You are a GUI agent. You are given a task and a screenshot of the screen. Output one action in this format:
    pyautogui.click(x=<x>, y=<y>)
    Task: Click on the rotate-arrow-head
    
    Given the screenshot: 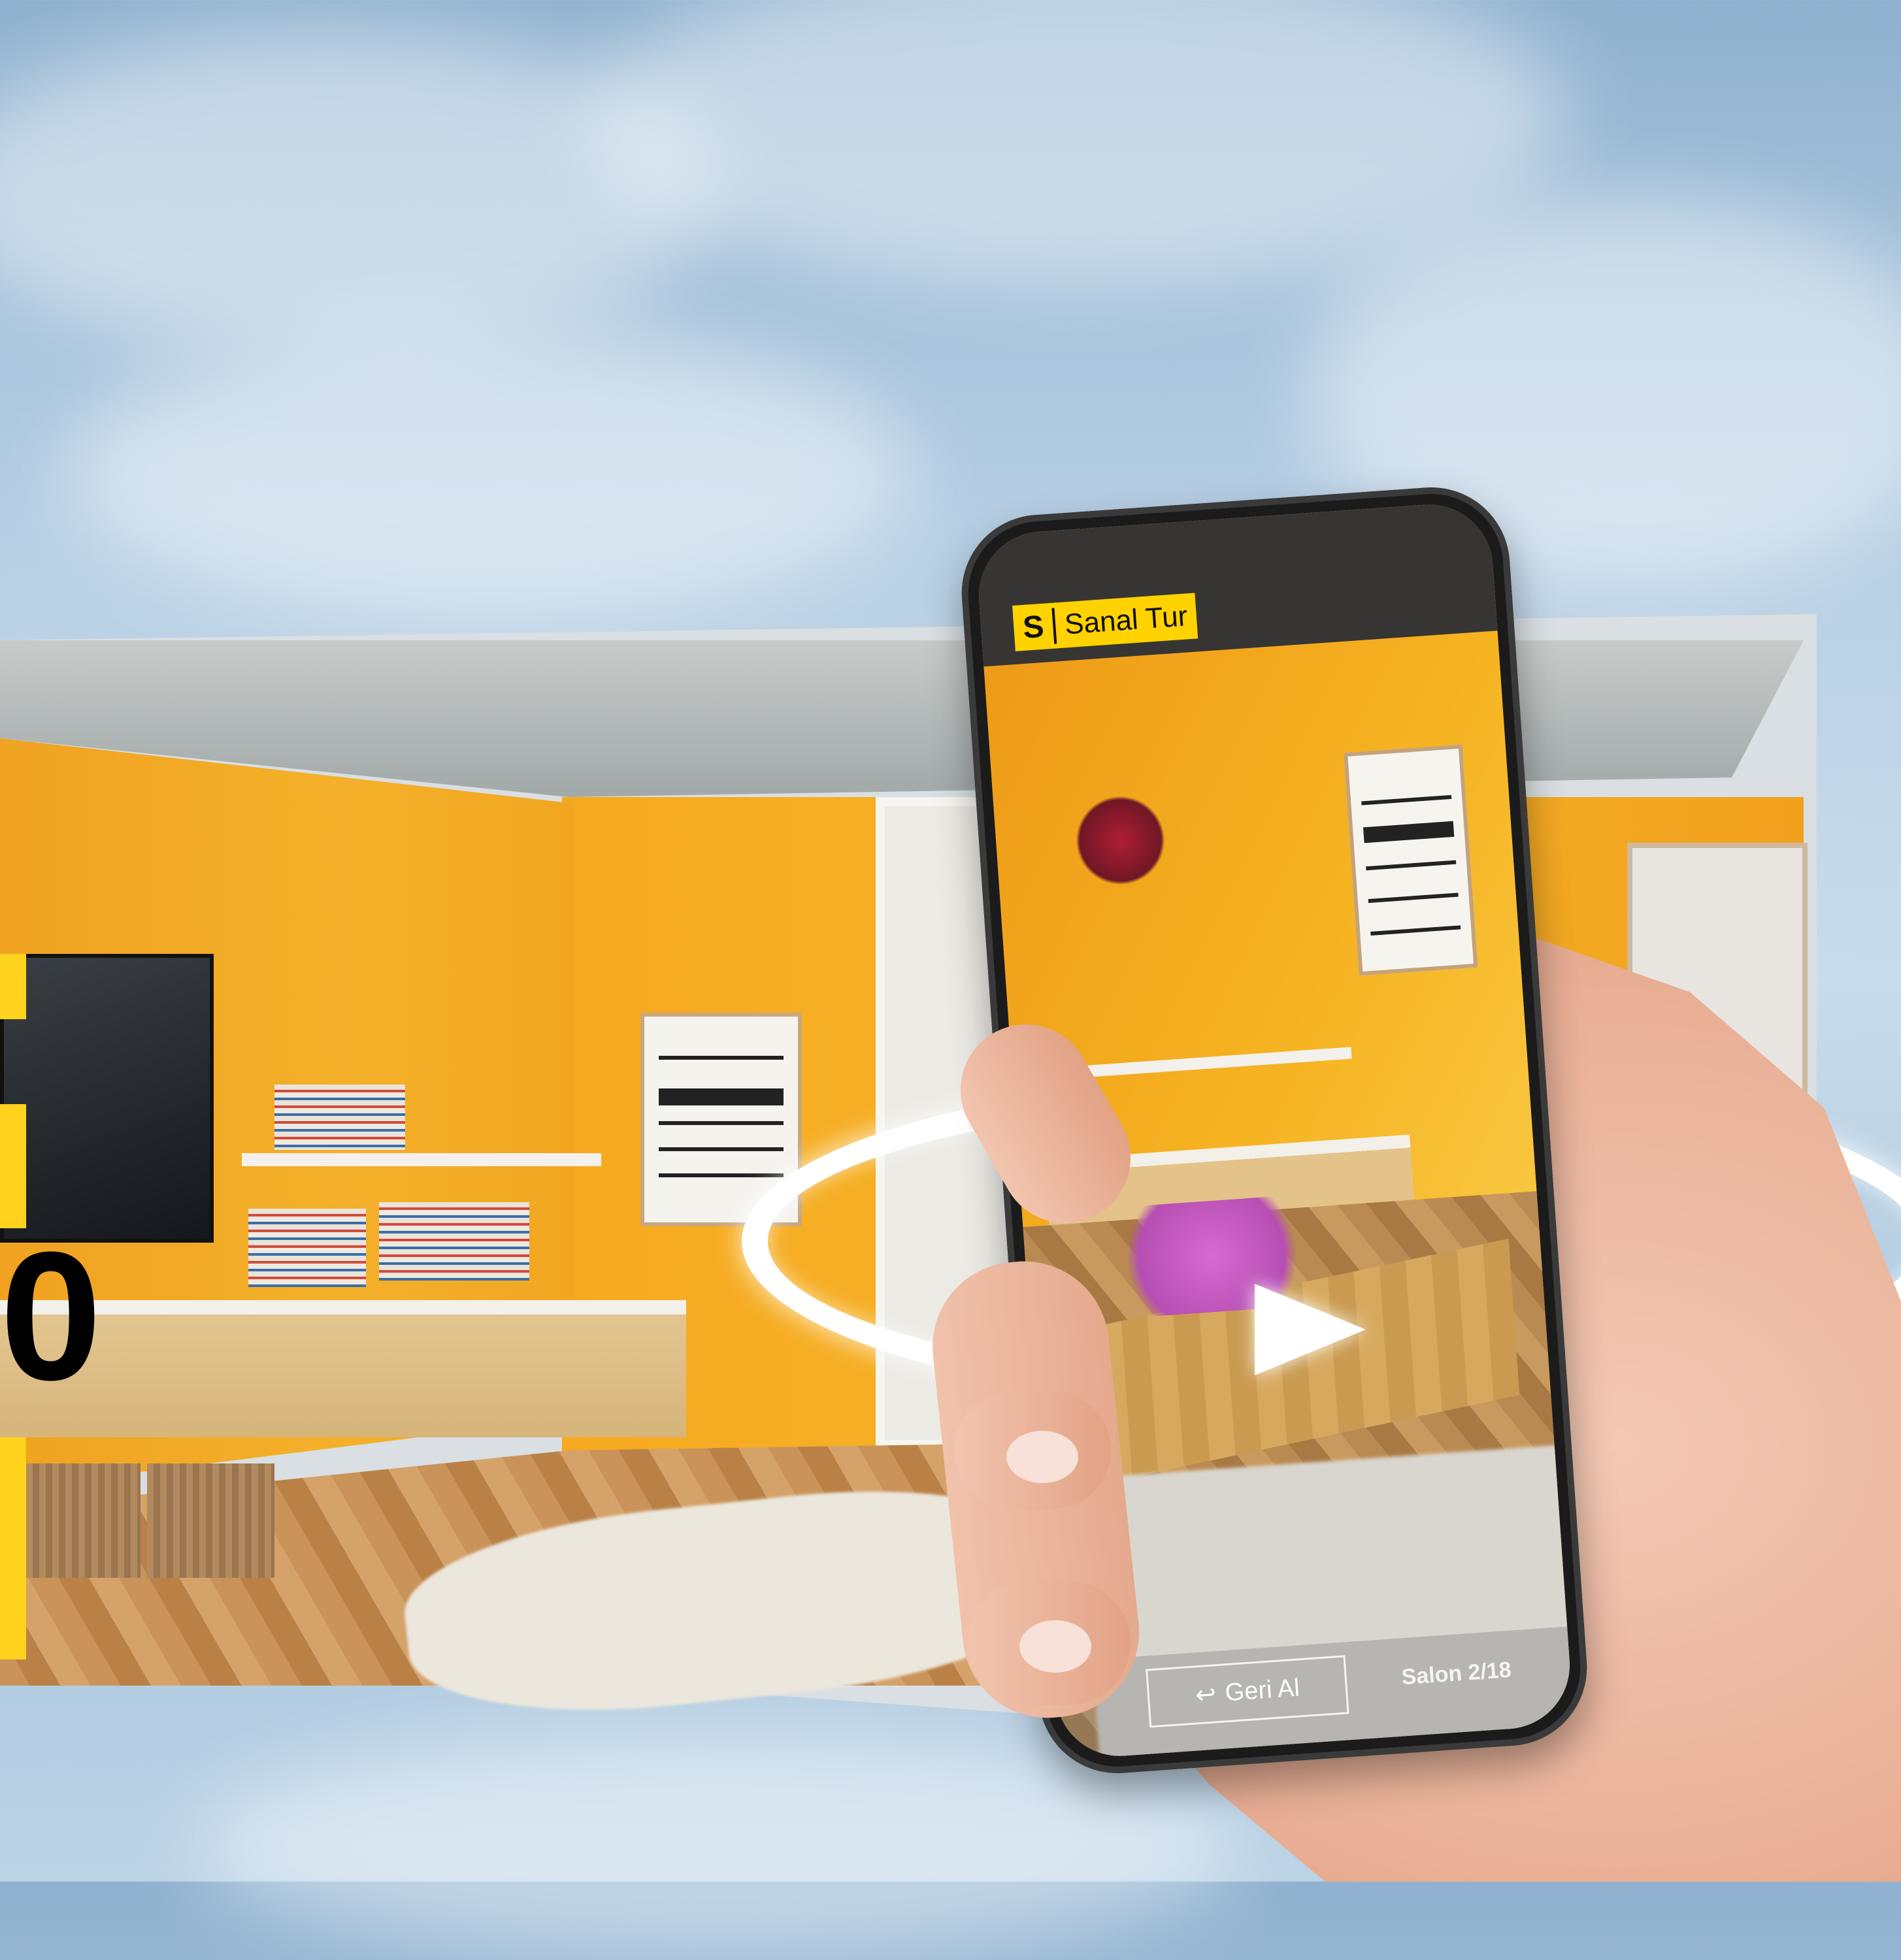 What is the action you would take?
    pyautogui.click(x=1310, y=1329)
    